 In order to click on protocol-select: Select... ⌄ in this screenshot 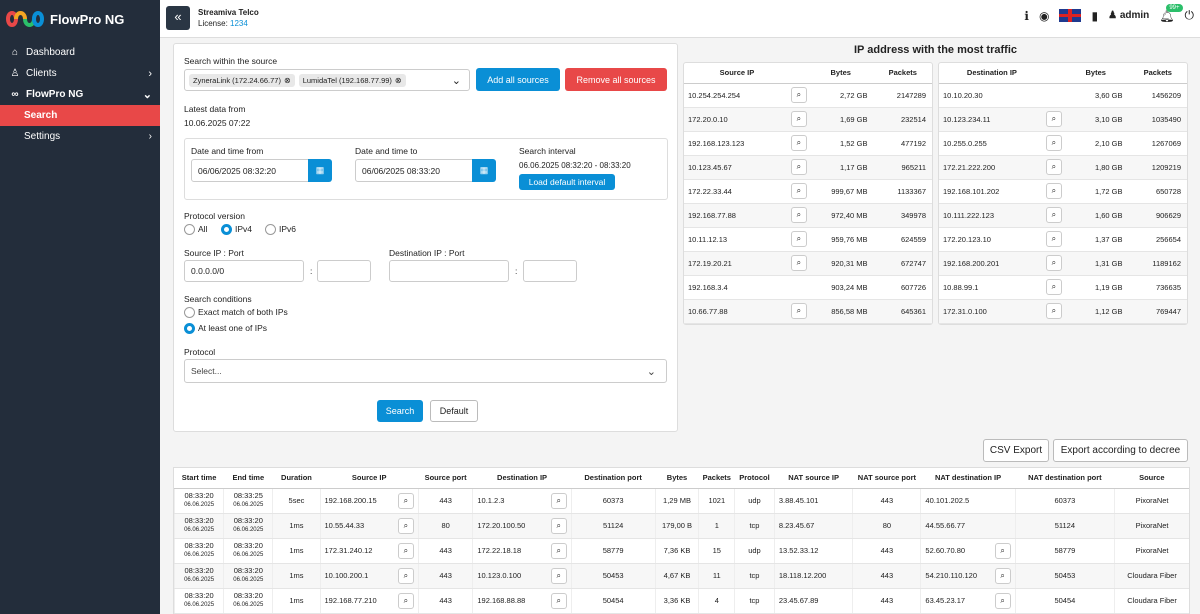, I will do `click(425, 371)`.